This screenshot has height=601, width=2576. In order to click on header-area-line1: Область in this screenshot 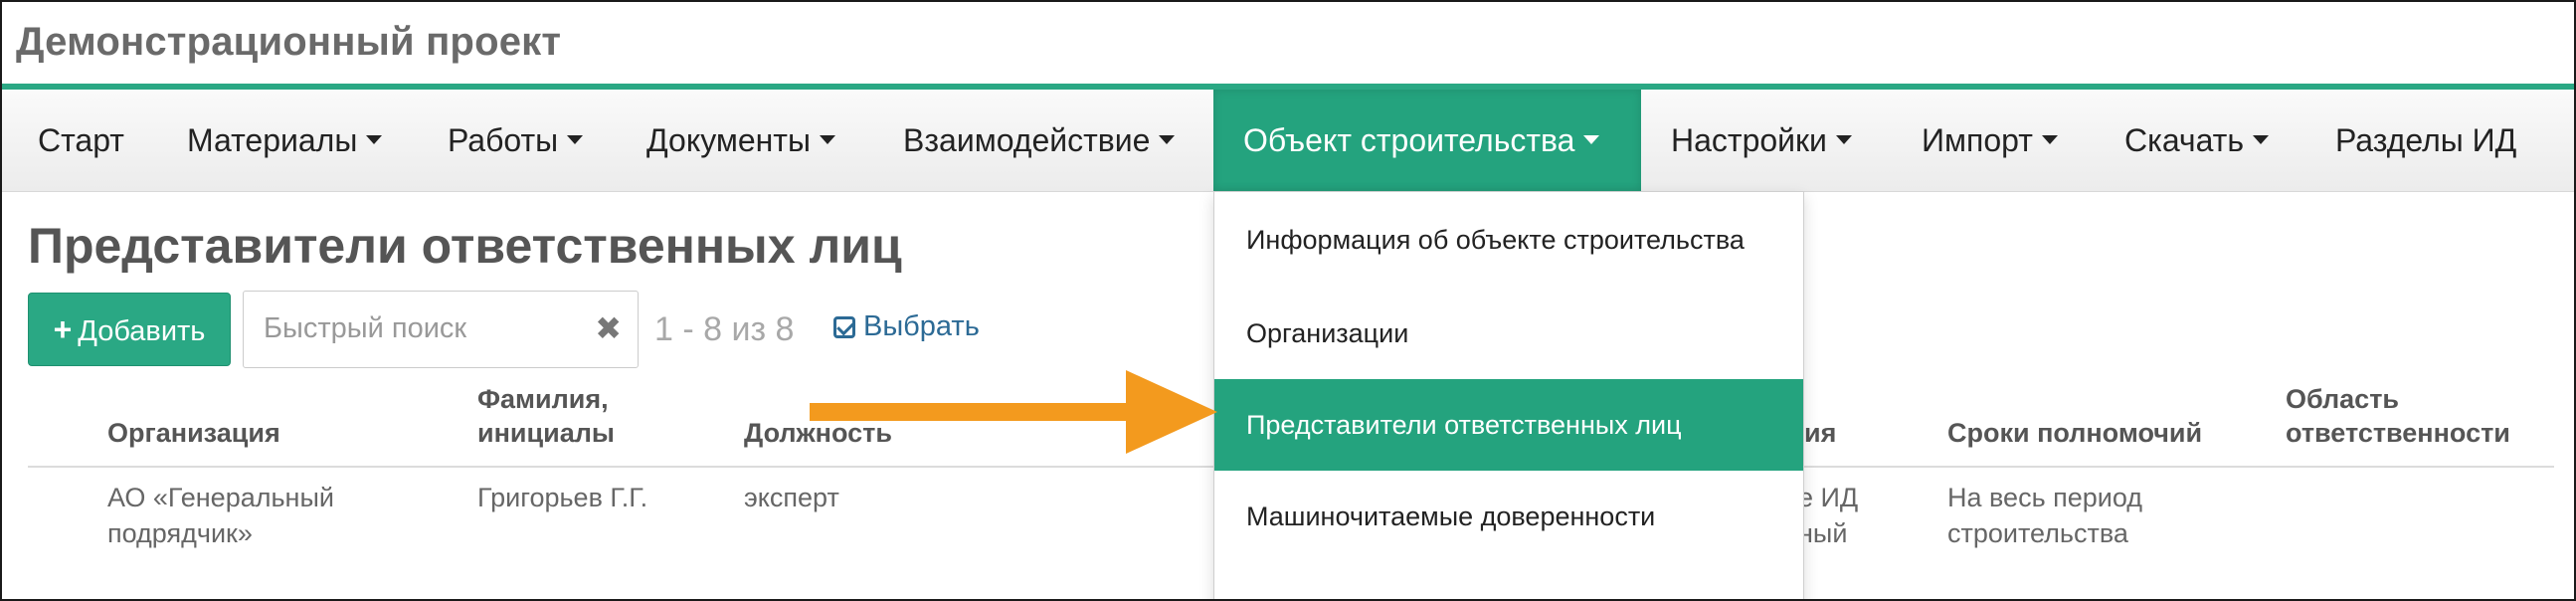, I will do `click(2342, 399)`.